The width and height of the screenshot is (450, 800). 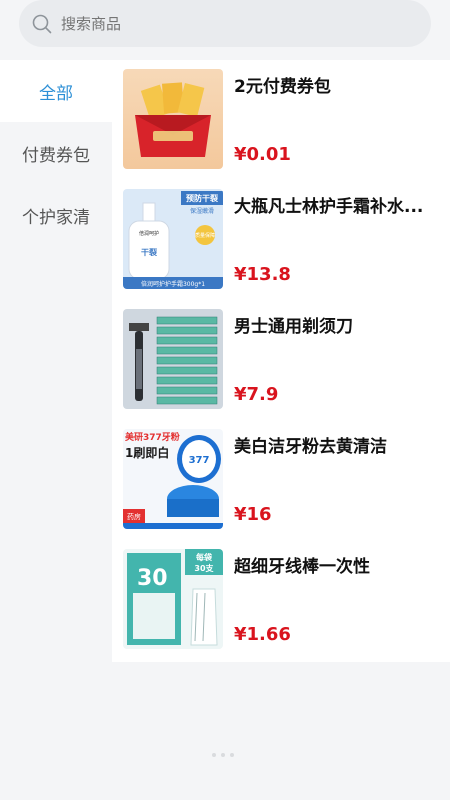 I want to click on list-item: 30 每袋 30支 超细牙线棒一次性 ¥1.66, so click(x=281, y=595).